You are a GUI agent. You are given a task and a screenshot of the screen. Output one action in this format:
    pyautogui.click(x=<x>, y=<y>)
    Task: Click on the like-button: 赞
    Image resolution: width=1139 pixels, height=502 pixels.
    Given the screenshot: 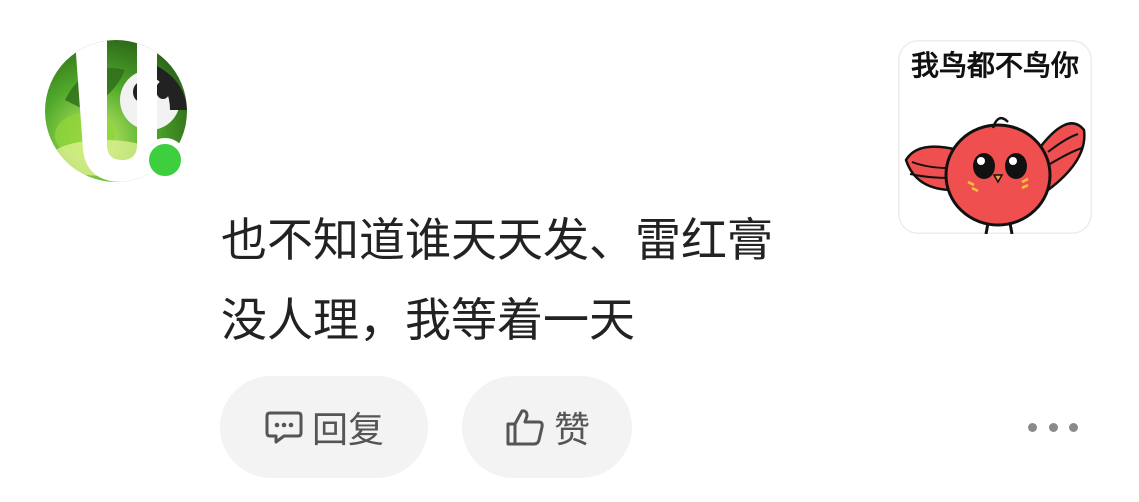 What is the action you would take?
    pyautogui.click(x=547, y=427)
    